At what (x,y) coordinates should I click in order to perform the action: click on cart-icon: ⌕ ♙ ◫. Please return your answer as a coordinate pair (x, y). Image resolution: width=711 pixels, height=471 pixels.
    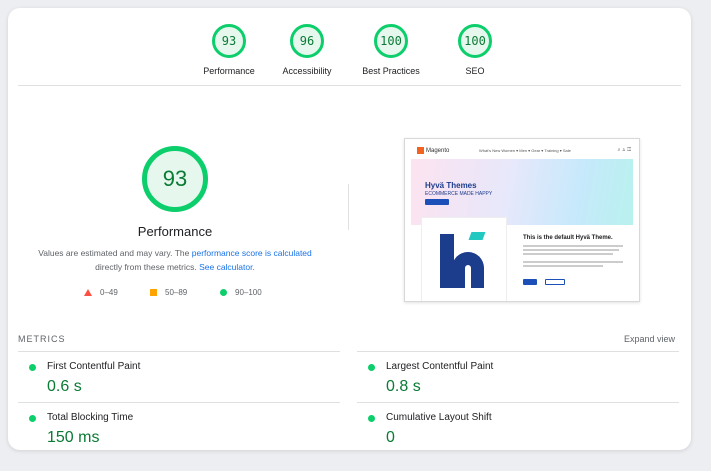
    Looking at the image, I should click on (624, 150).